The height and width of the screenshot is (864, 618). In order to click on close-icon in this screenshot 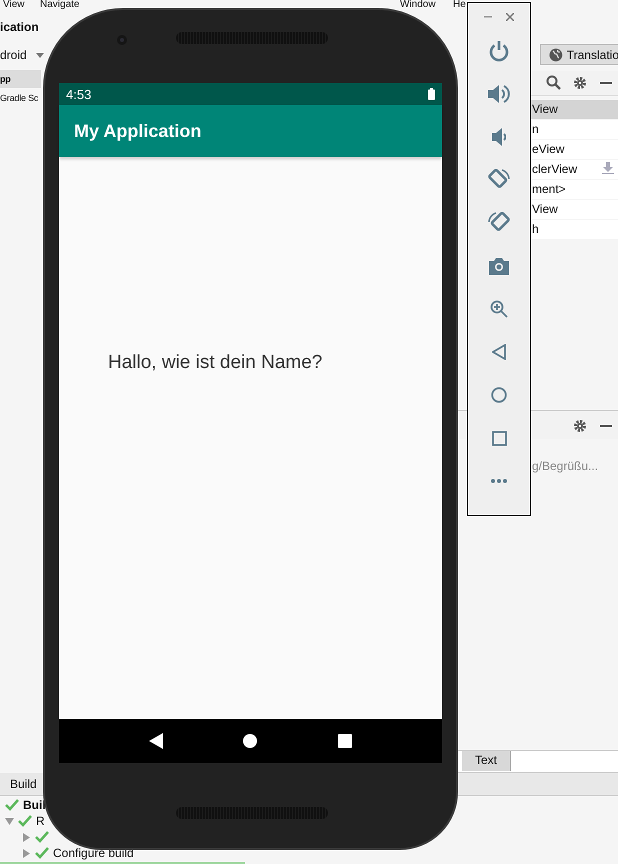, I will do `click(510, 17)`.